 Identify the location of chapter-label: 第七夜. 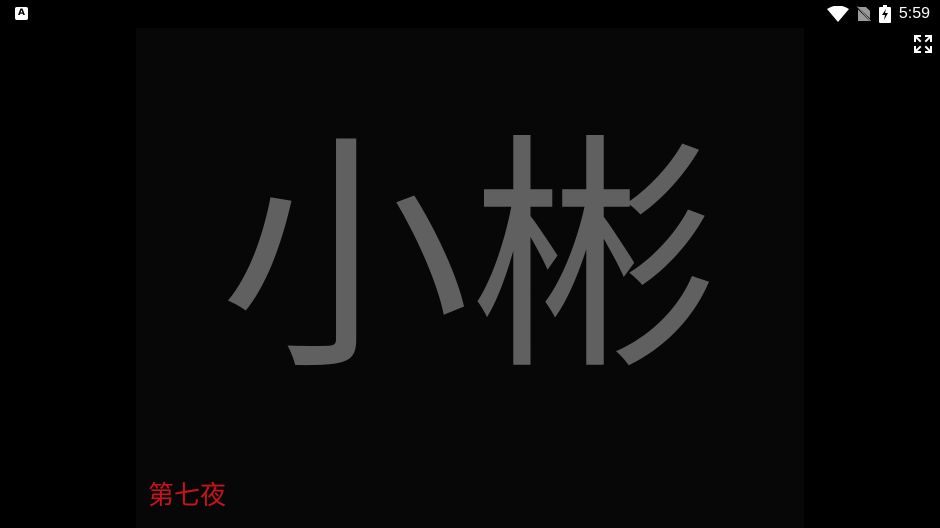
(187, 496).